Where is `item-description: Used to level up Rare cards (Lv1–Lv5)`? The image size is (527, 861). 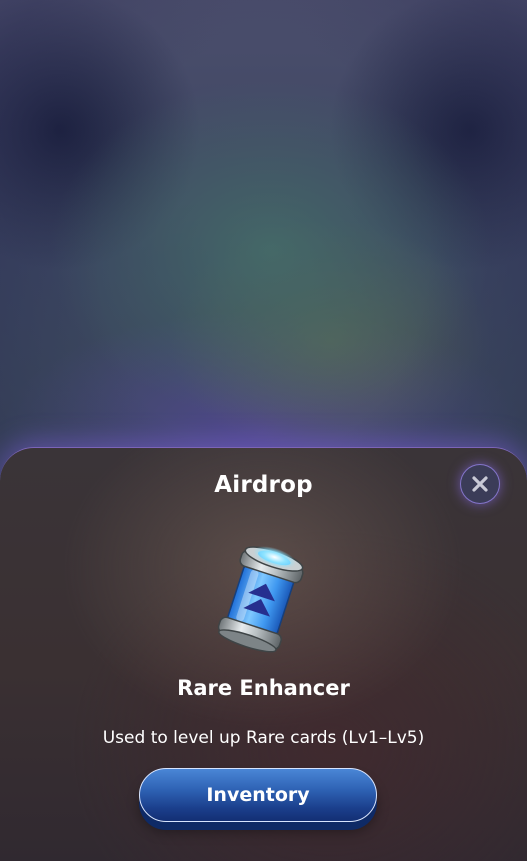
item-description: Used to level up Rare cards (Lv1–Lv5) is located at coordinates (263, 738).